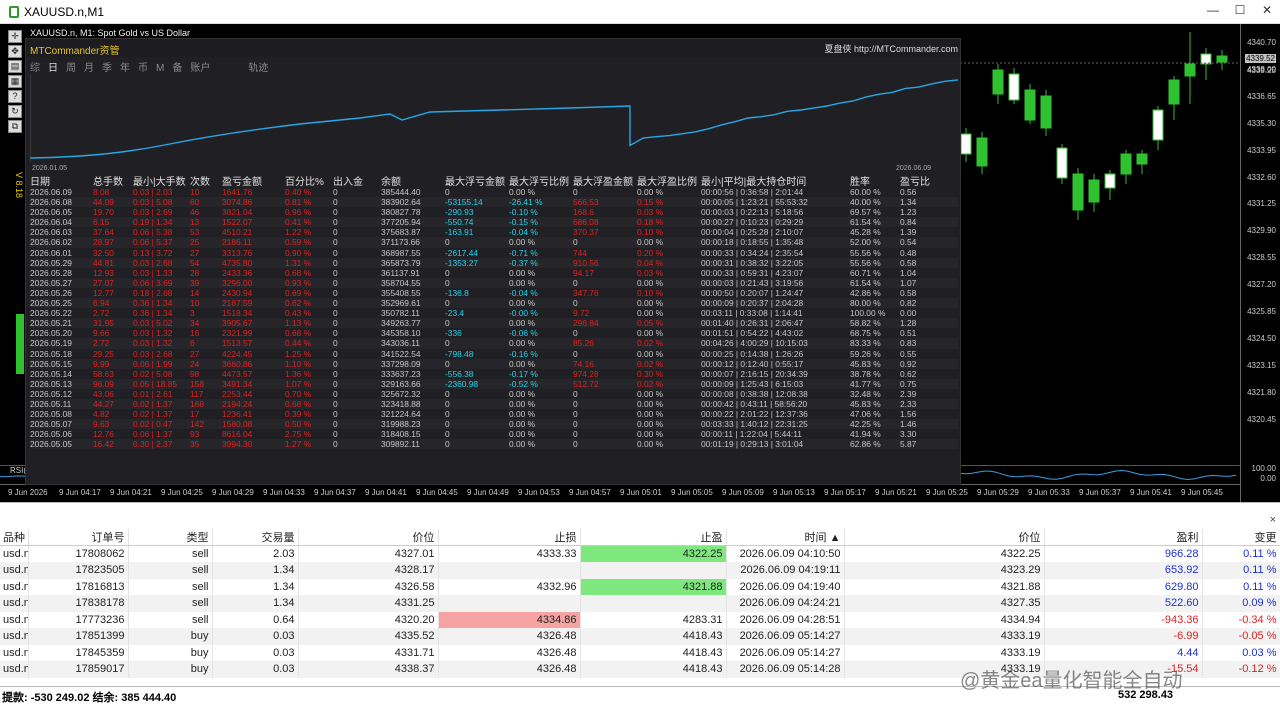 The width and height of the screenshot is (1280, 714). Describe the element at coordinates (237, 393) in the screenshot. I see `stats-cell: 2253.44` at that location.